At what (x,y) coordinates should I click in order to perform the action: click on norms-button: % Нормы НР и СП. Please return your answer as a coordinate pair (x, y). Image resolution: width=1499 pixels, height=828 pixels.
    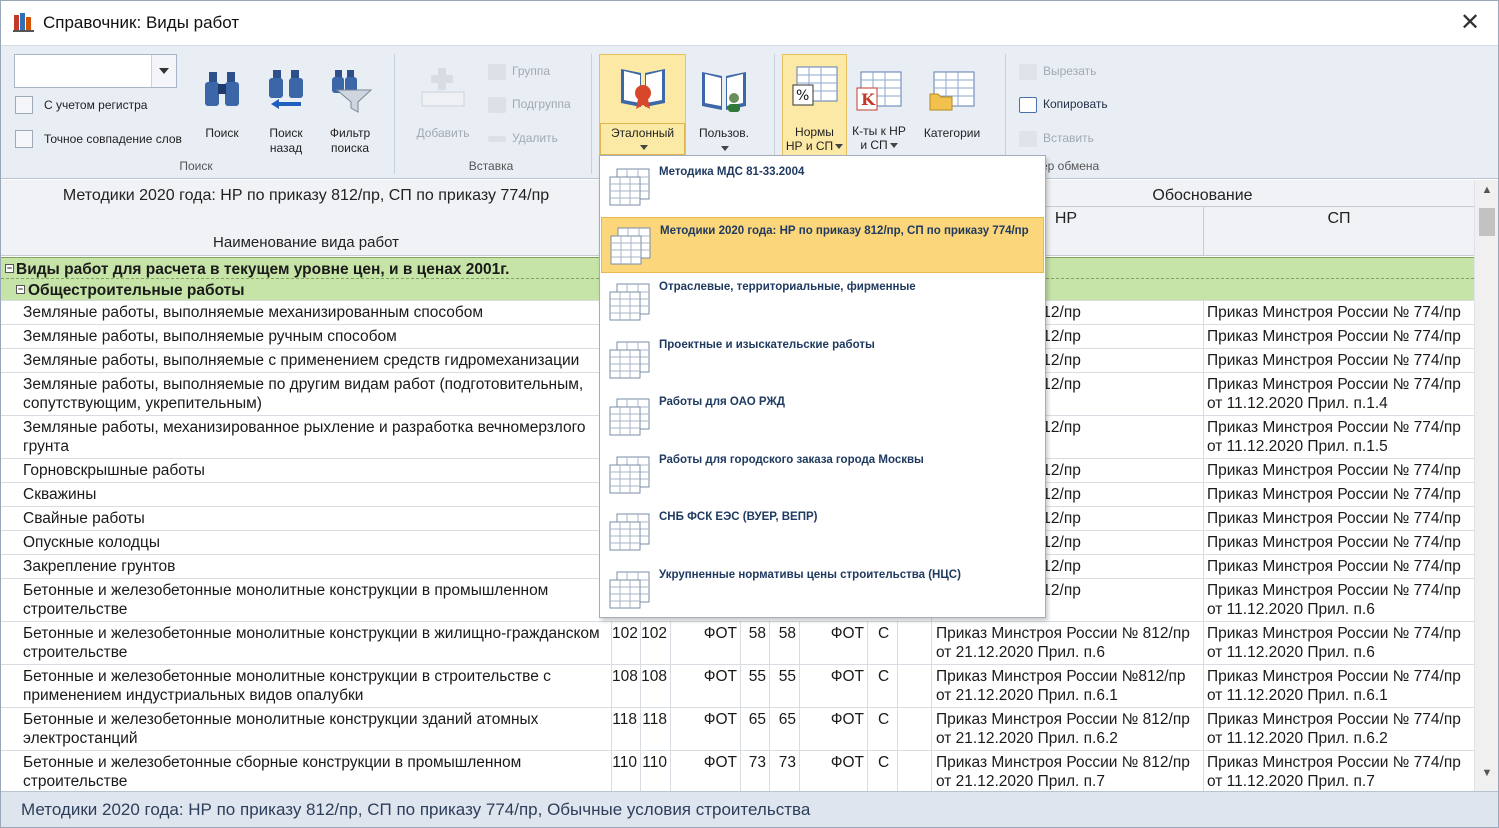
    Looking at the image, I should click on (814, 105).